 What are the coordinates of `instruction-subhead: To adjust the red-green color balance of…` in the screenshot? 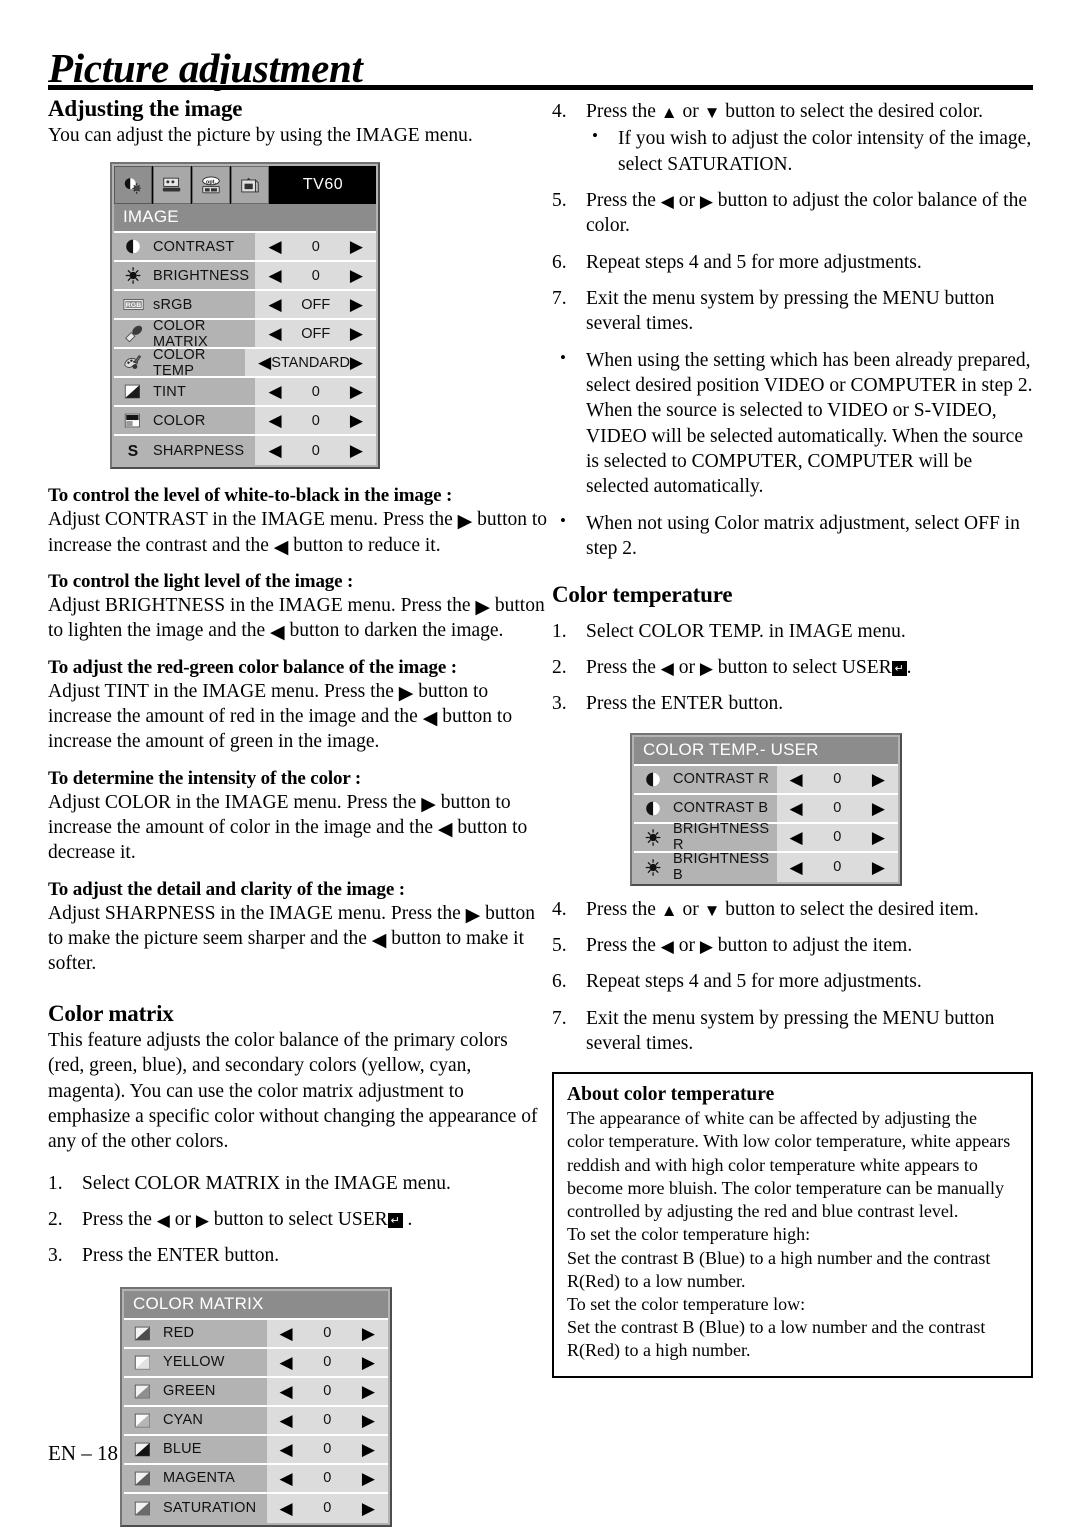 It's located at (252, 667).